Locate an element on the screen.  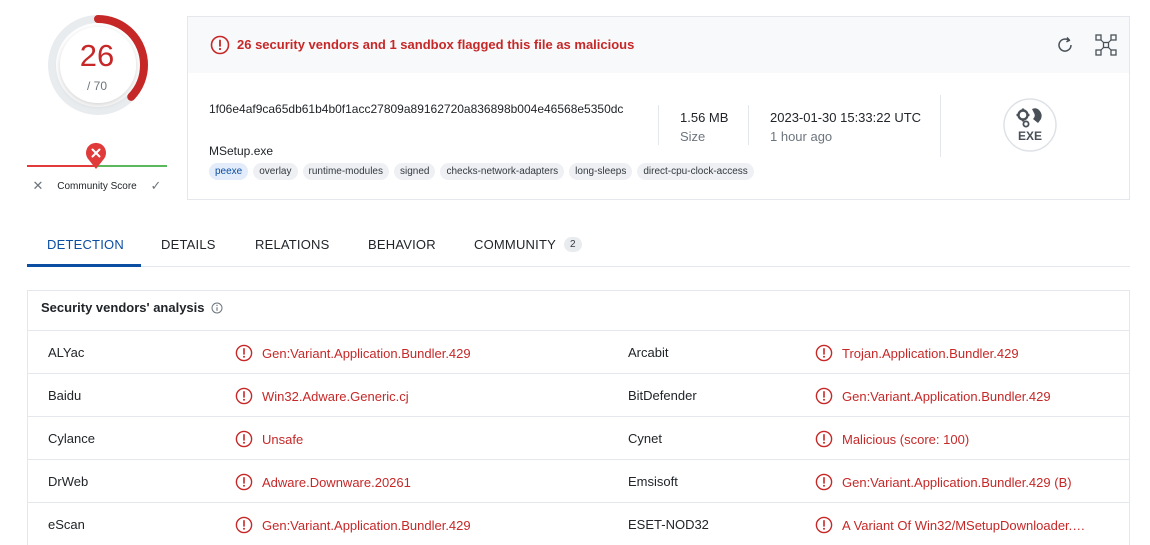
vendor-result: Gen:Variant.Application.Bundler.429 (B) is located at coordinates (943, 482).